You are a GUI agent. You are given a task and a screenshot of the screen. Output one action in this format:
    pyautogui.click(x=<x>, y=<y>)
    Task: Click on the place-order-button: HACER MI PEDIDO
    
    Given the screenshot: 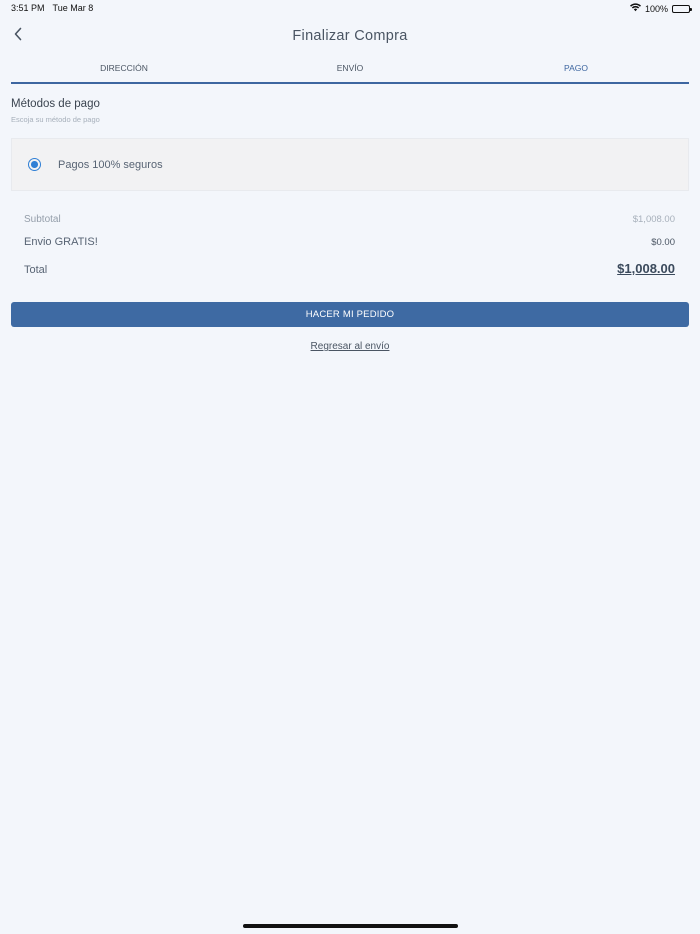 What is the action you would take?
    pyautogui.click(x=350, y=314)
    